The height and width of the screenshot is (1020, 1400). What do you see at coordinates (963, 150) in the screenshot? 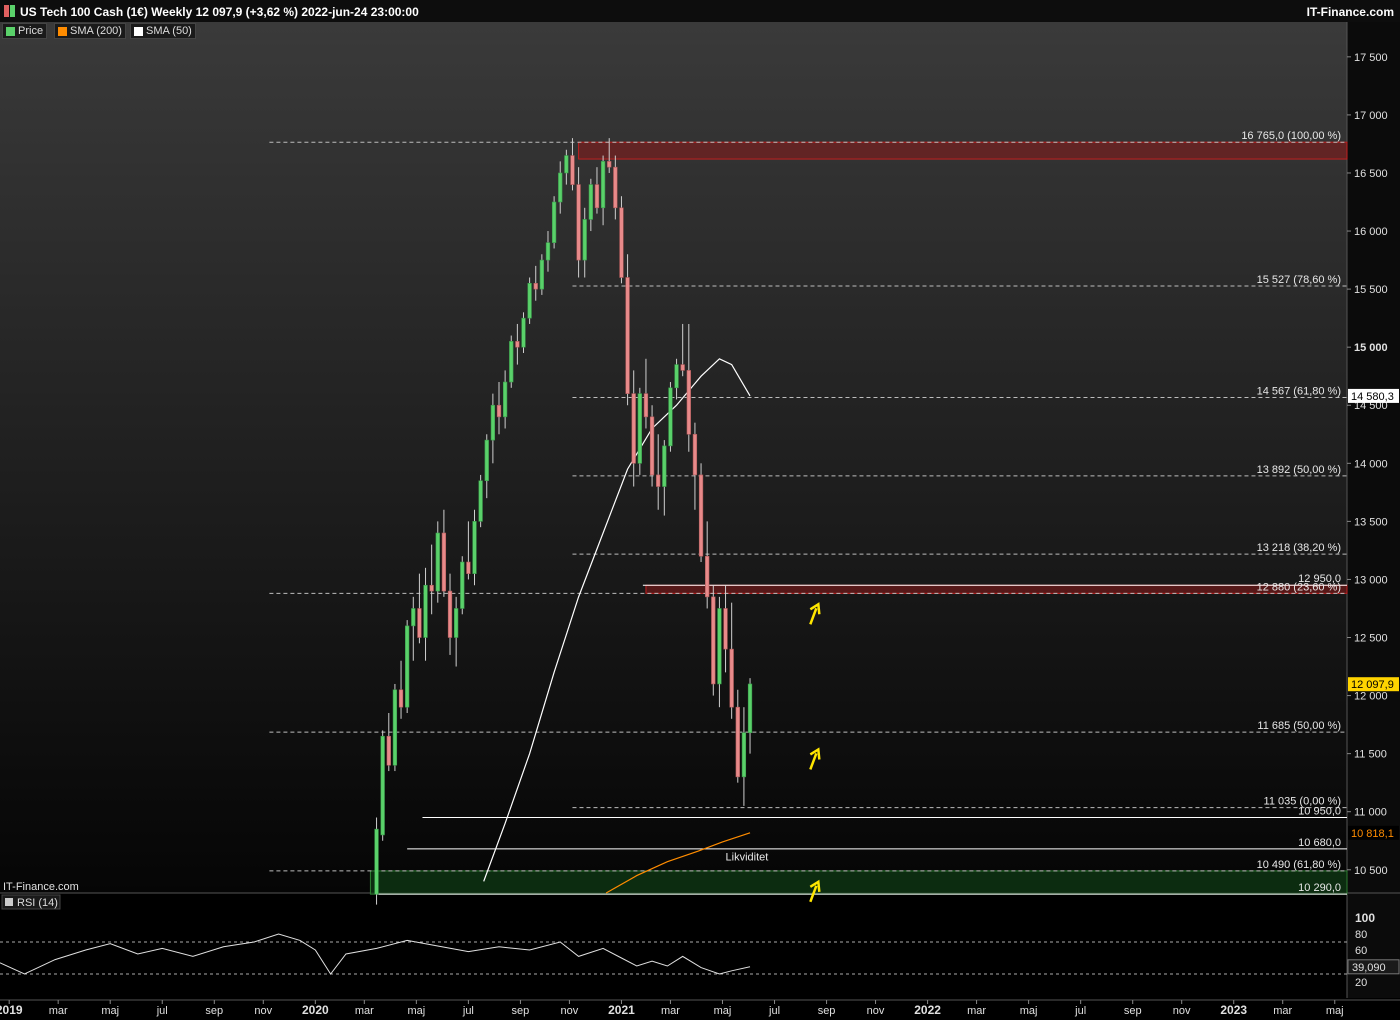
I see `resistance-zone-top` at bounding box center [963, 150].